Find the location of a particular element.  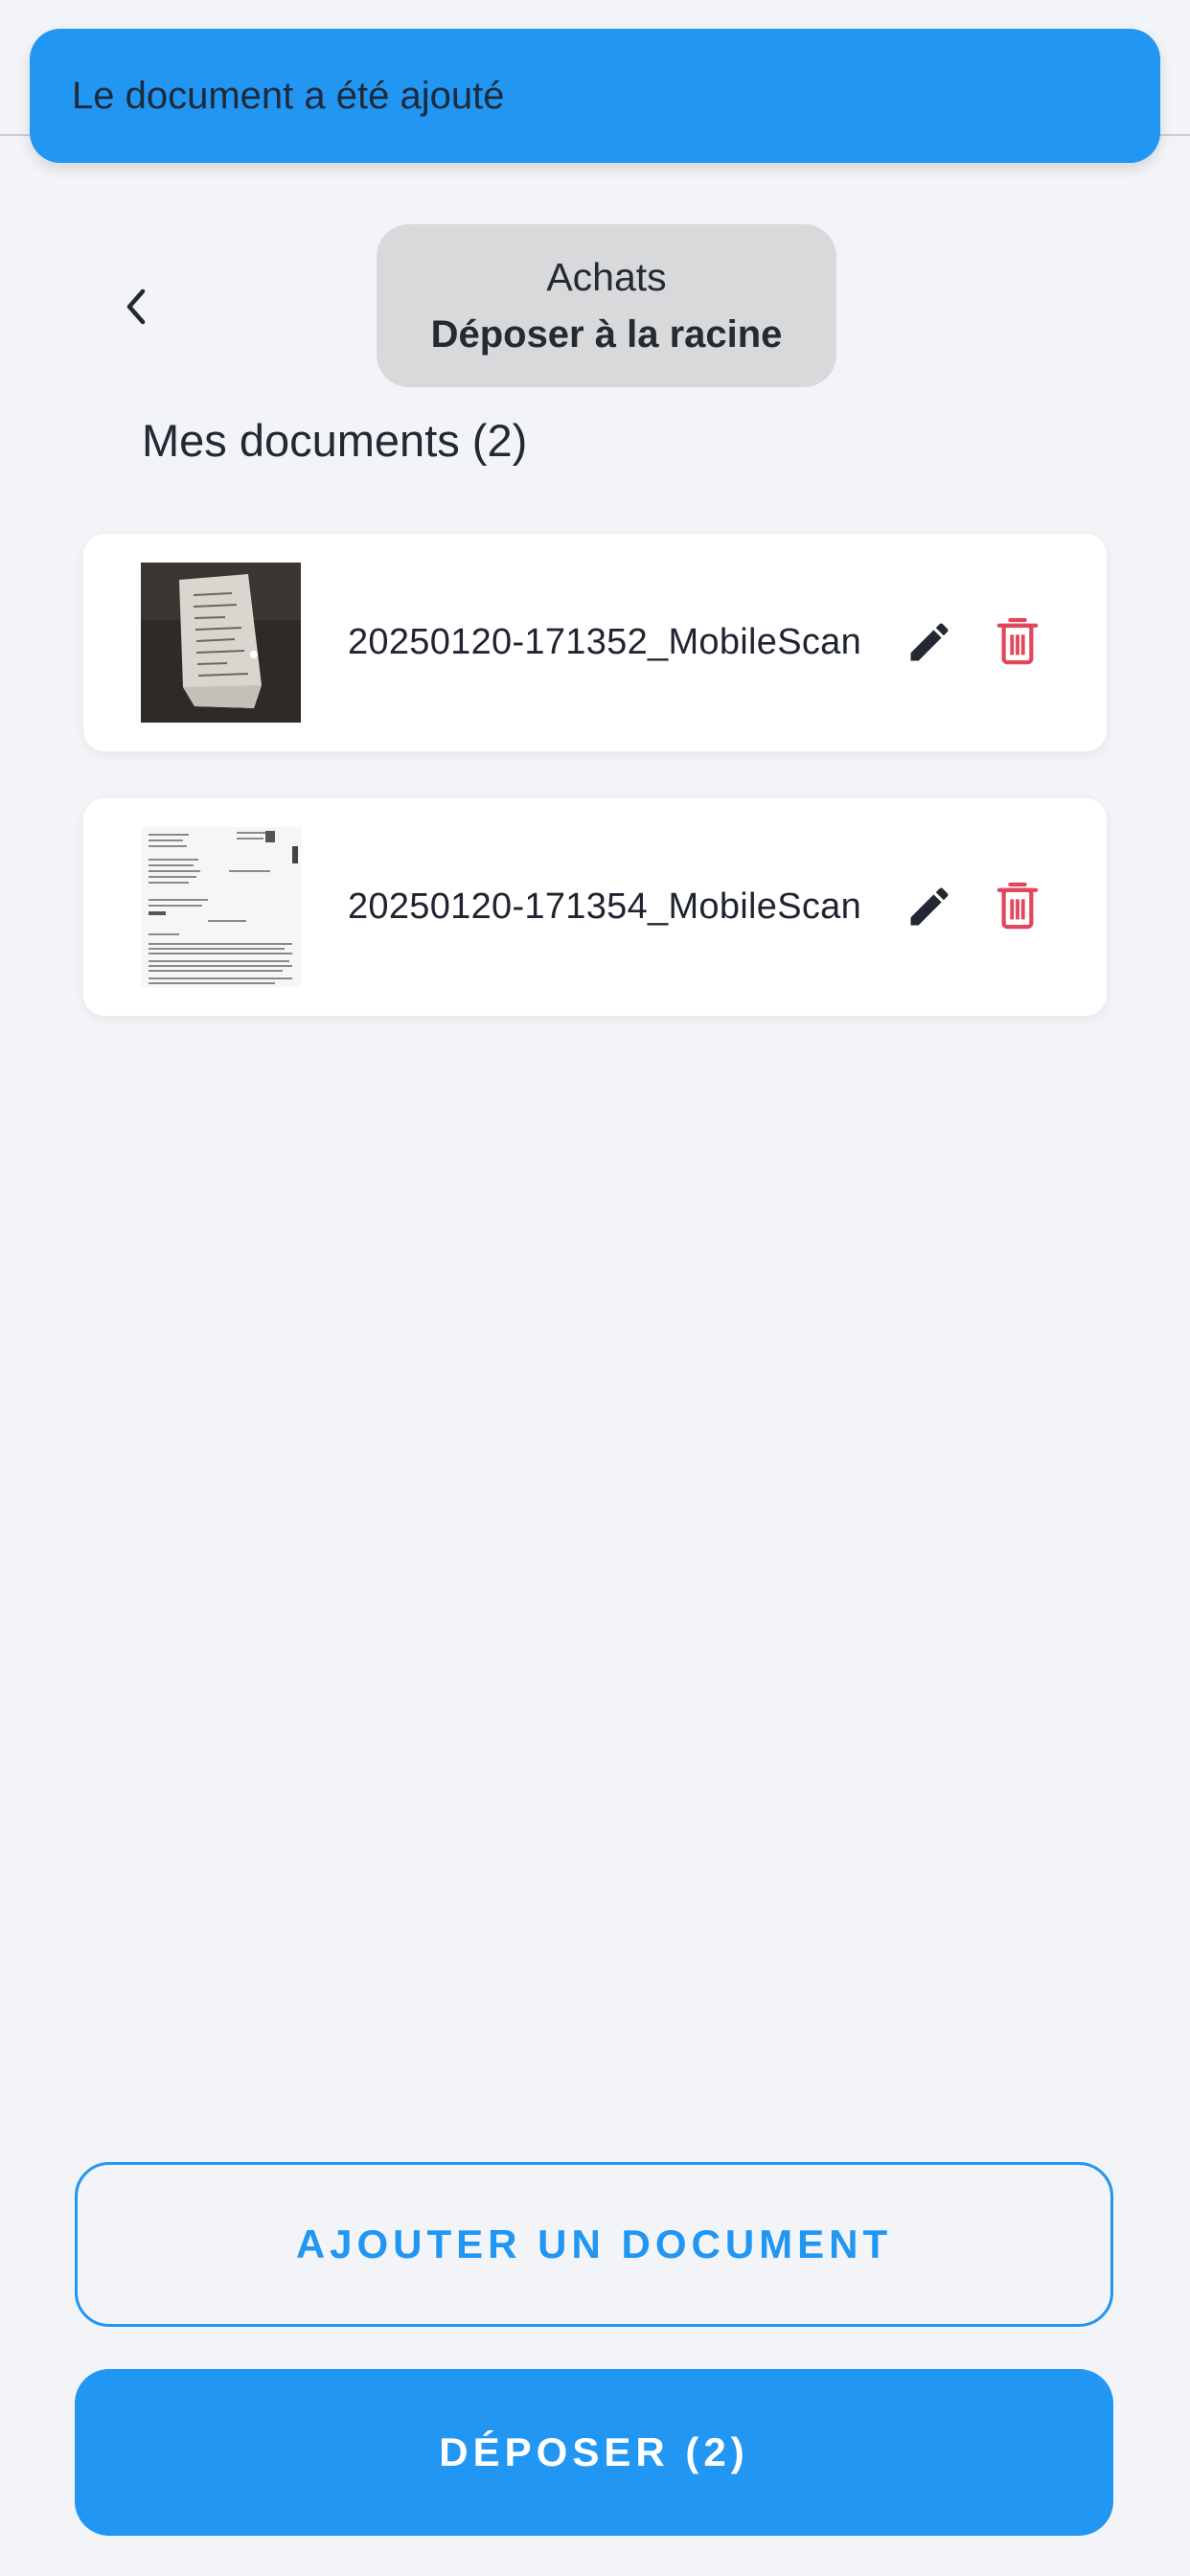

document-name: 20250120-171354_MobileScan is located at coordinates (605, 906).